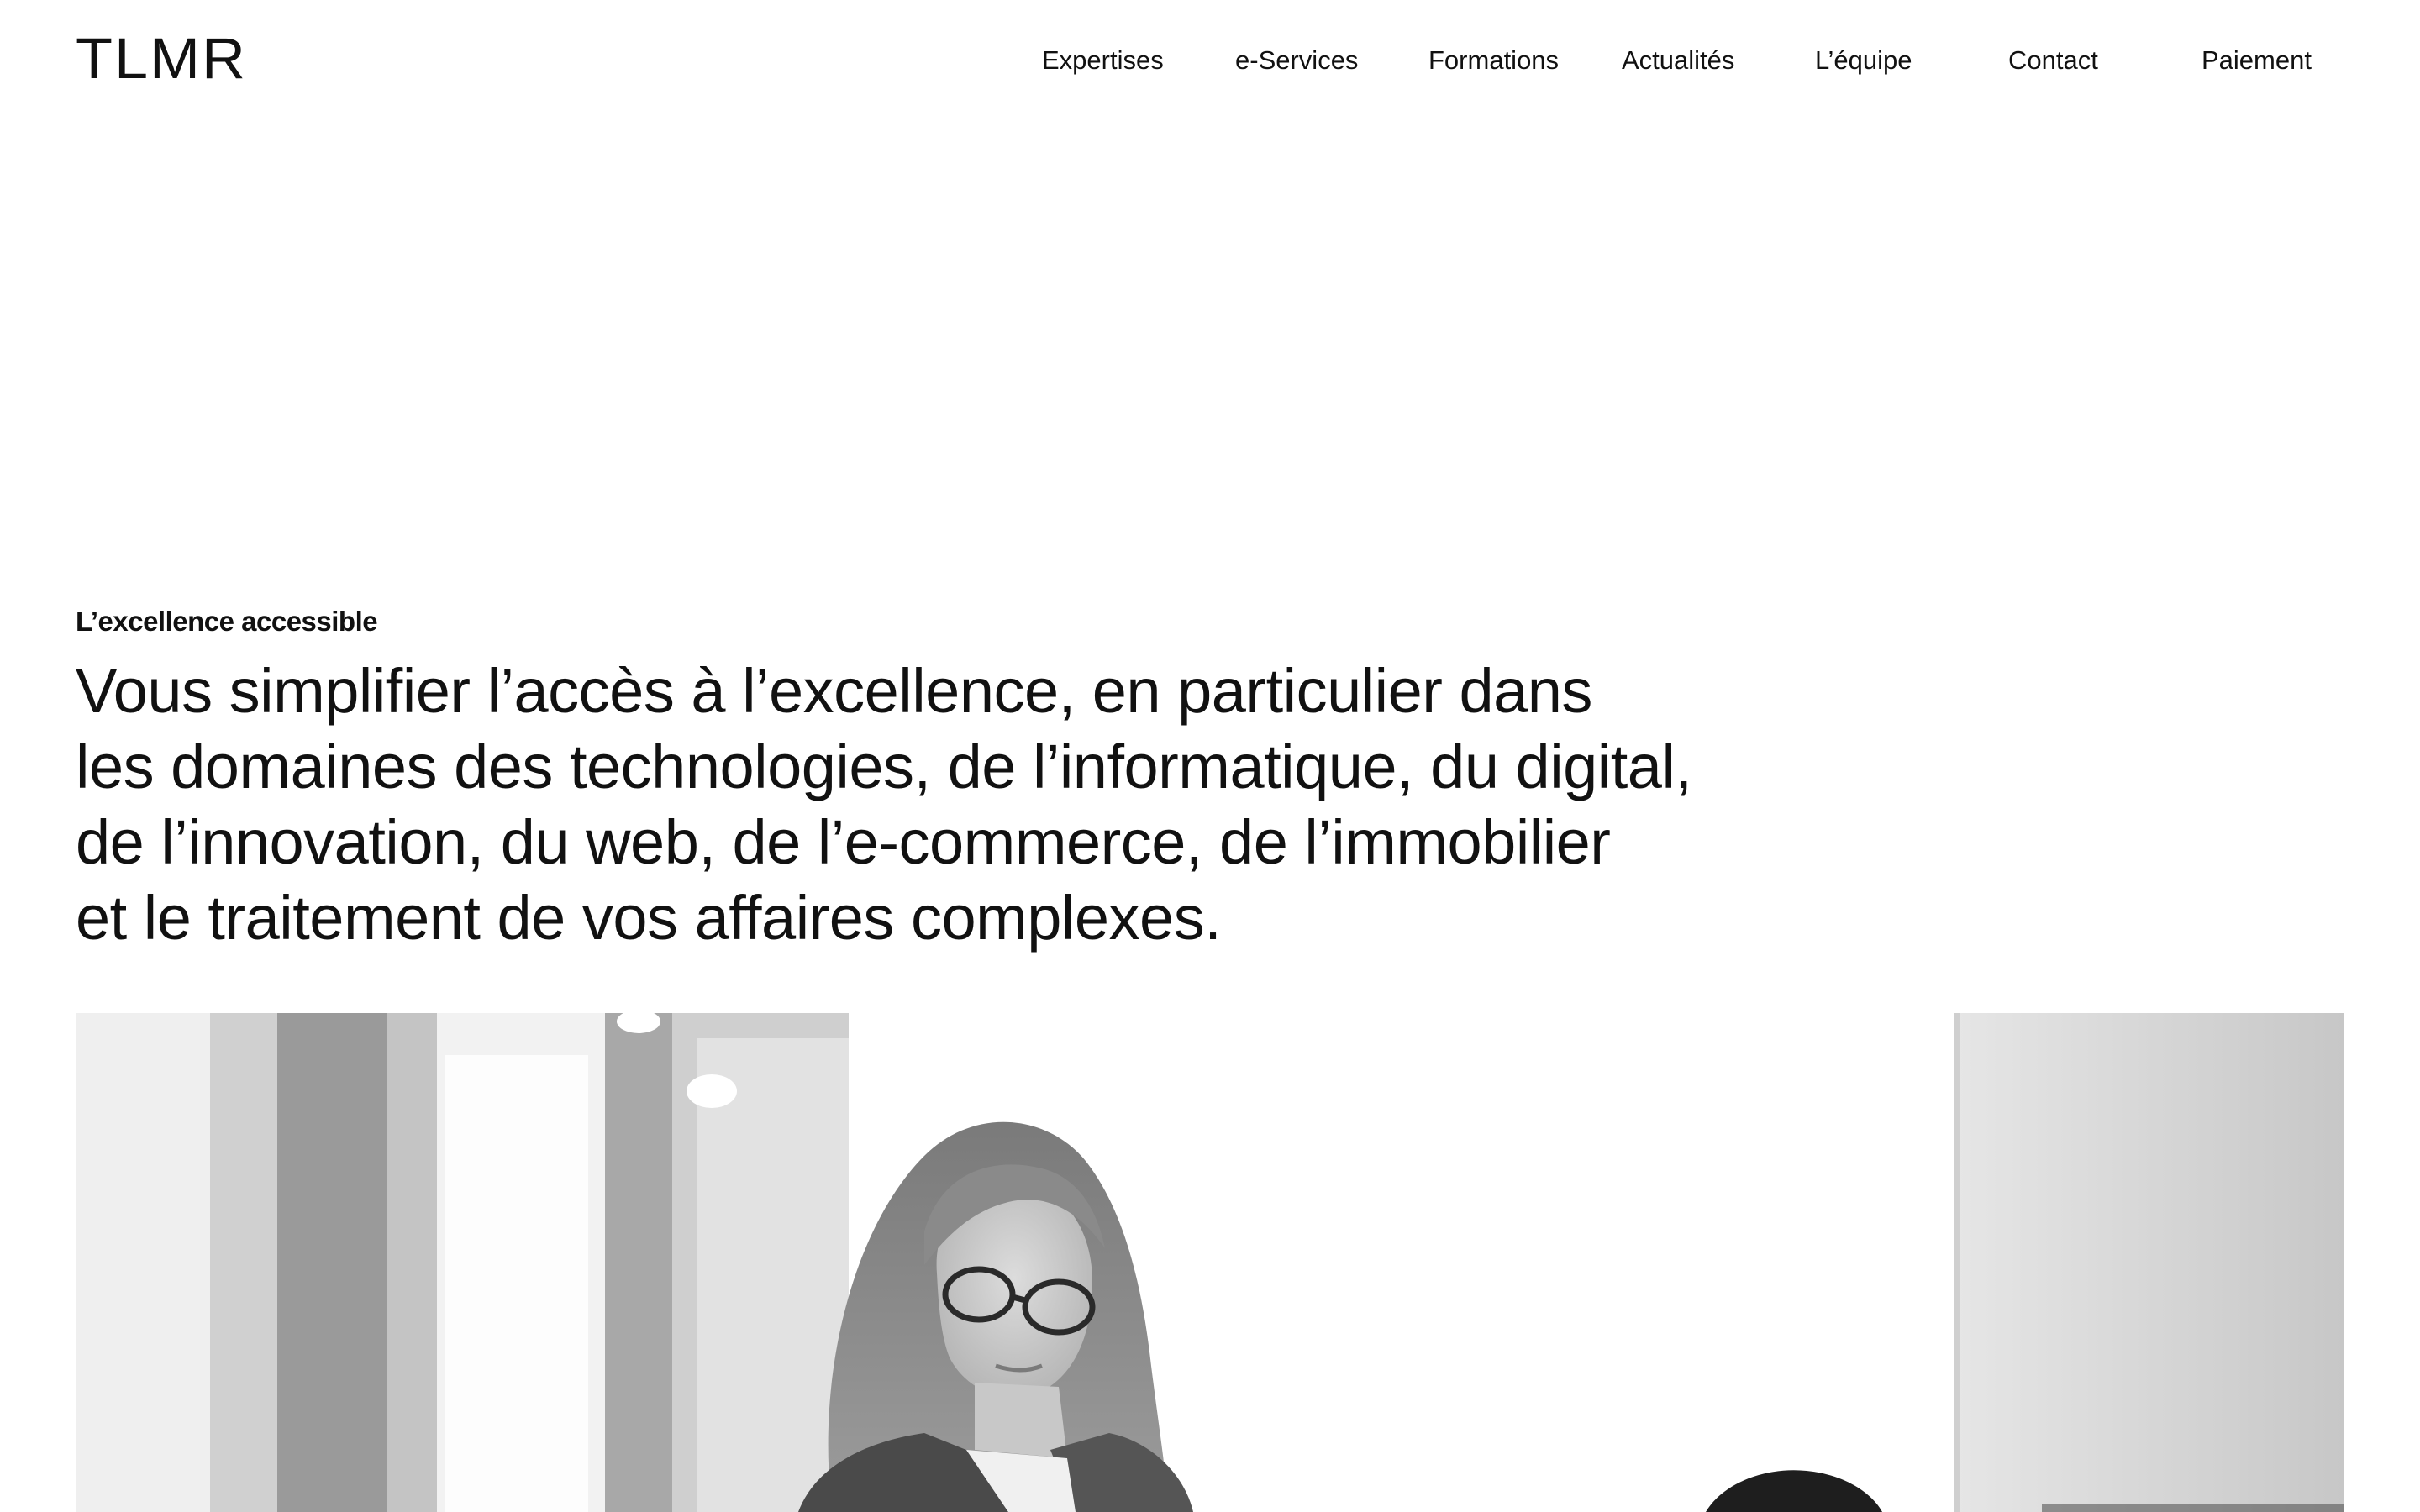  What do you see at coordinates (2053, 60) in the screenshot?
I see `nav-item-contact: Contact` at bounding box center [2053, 60].